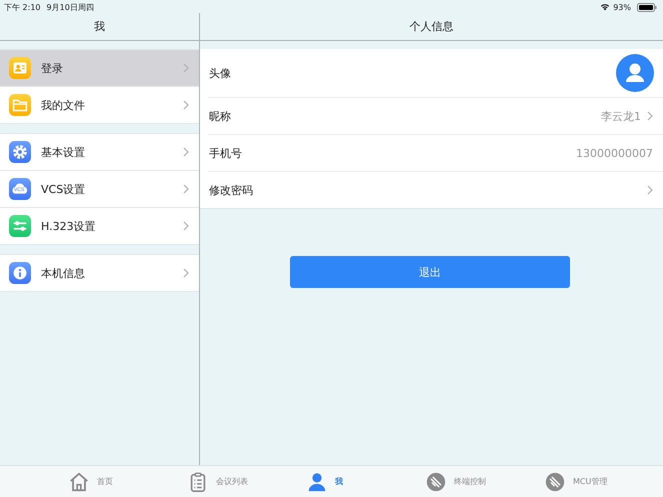 Image resolution: width=663 pixels, height=497 pixels. What do you see at coordinates (63, 105) in the screenshot?
I see `sidebar-item-label: 我的文件` at bounding box center [63, 105].